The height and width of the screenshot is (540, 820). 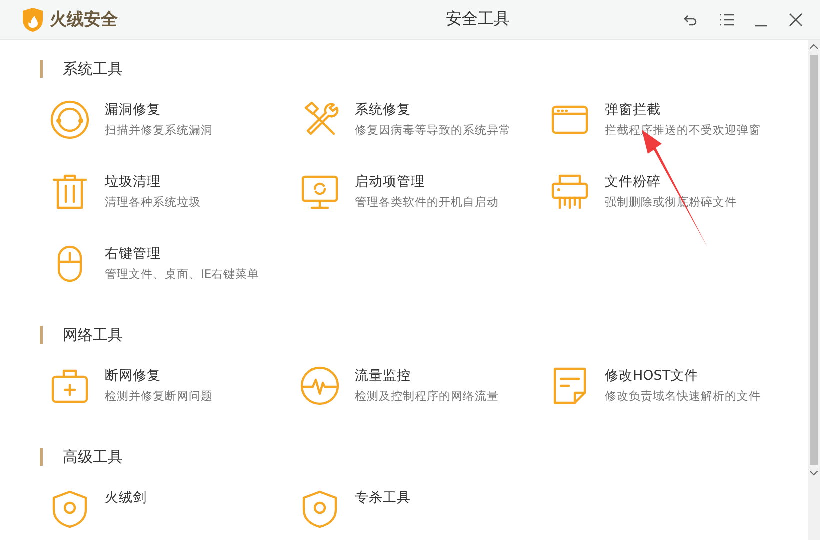 I want to click on tool-description: 检测及控制程序的网络流量, so click(x=427, y=396).